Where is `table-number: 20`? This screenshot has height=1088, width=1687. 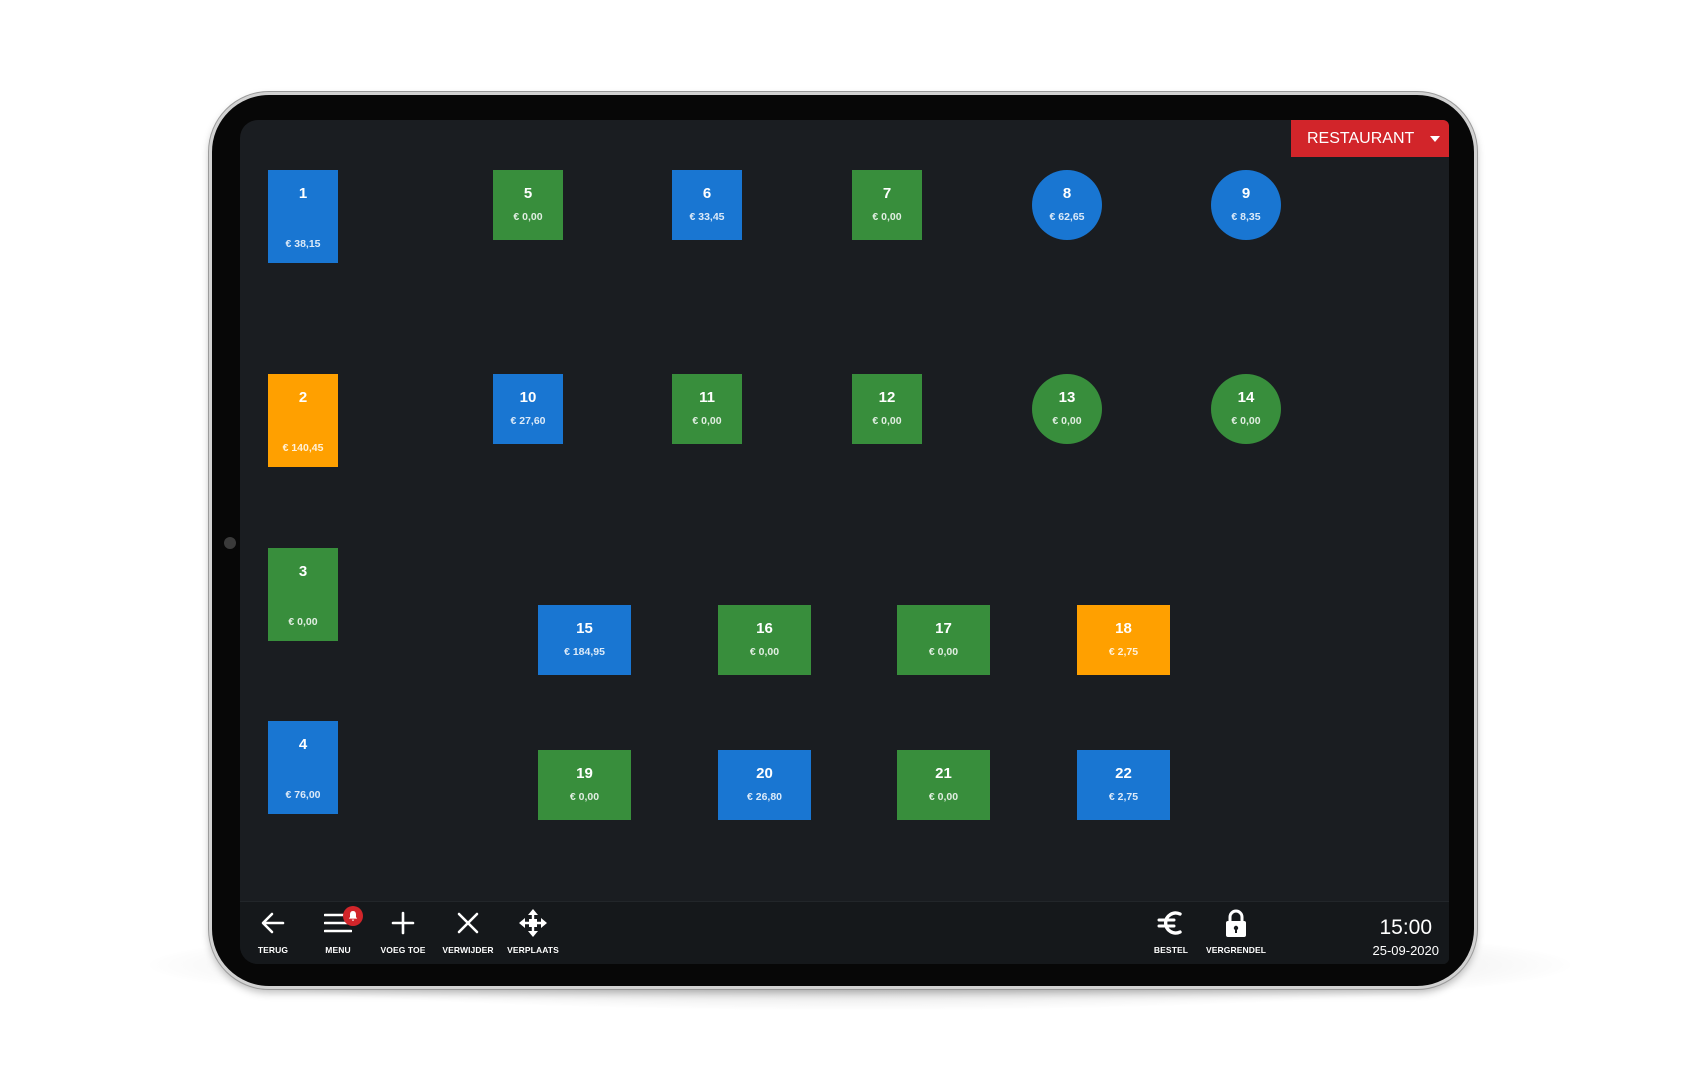 table-number: 20 is located at coordinates (764, 773).